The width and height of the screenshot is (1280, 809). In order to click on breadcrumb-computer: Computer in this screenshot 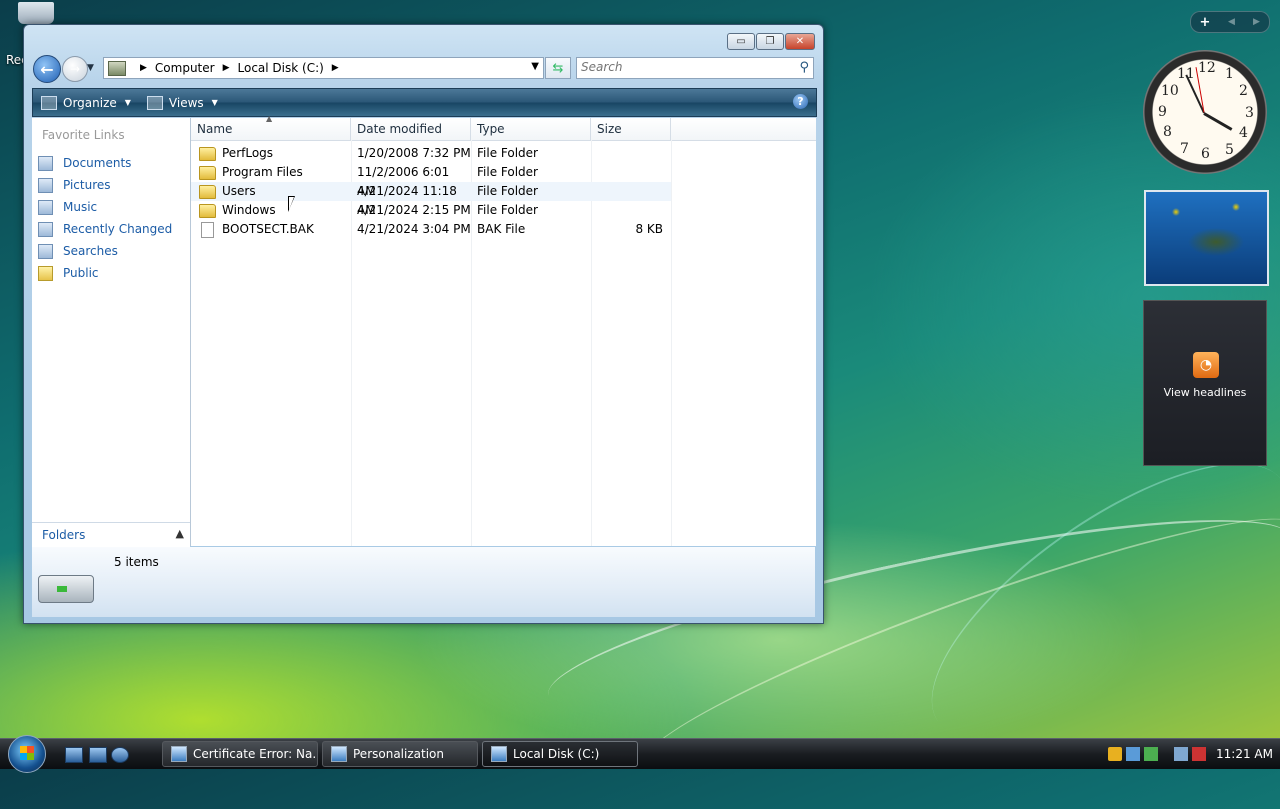, I will do `click(185, 68)`.